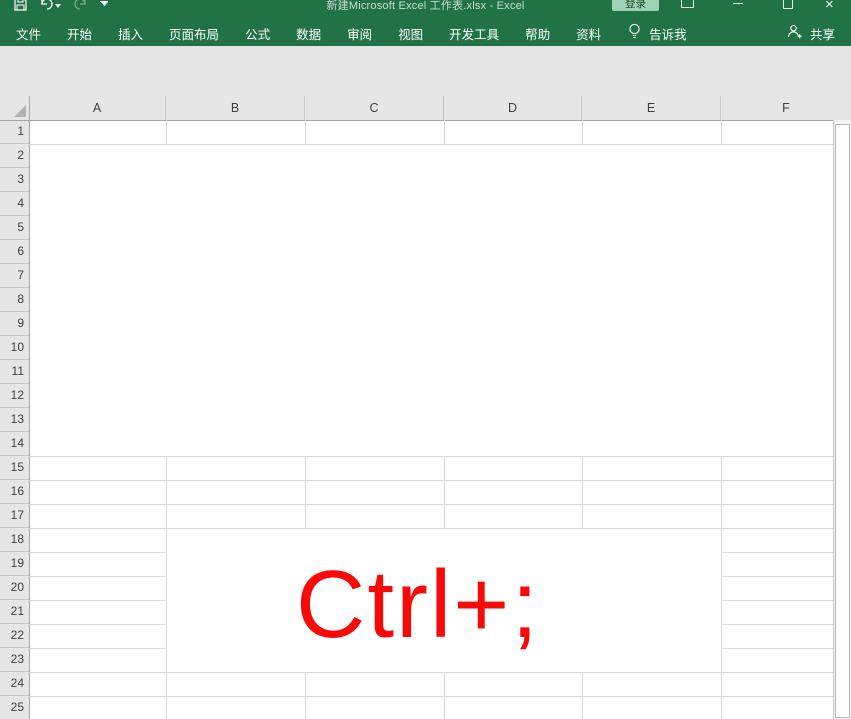 This screenshot has height=719, width=851. Describe the element at coordinates (668, 34) in the screenshot. I see `tell-me-label: 告诉我` at that location.